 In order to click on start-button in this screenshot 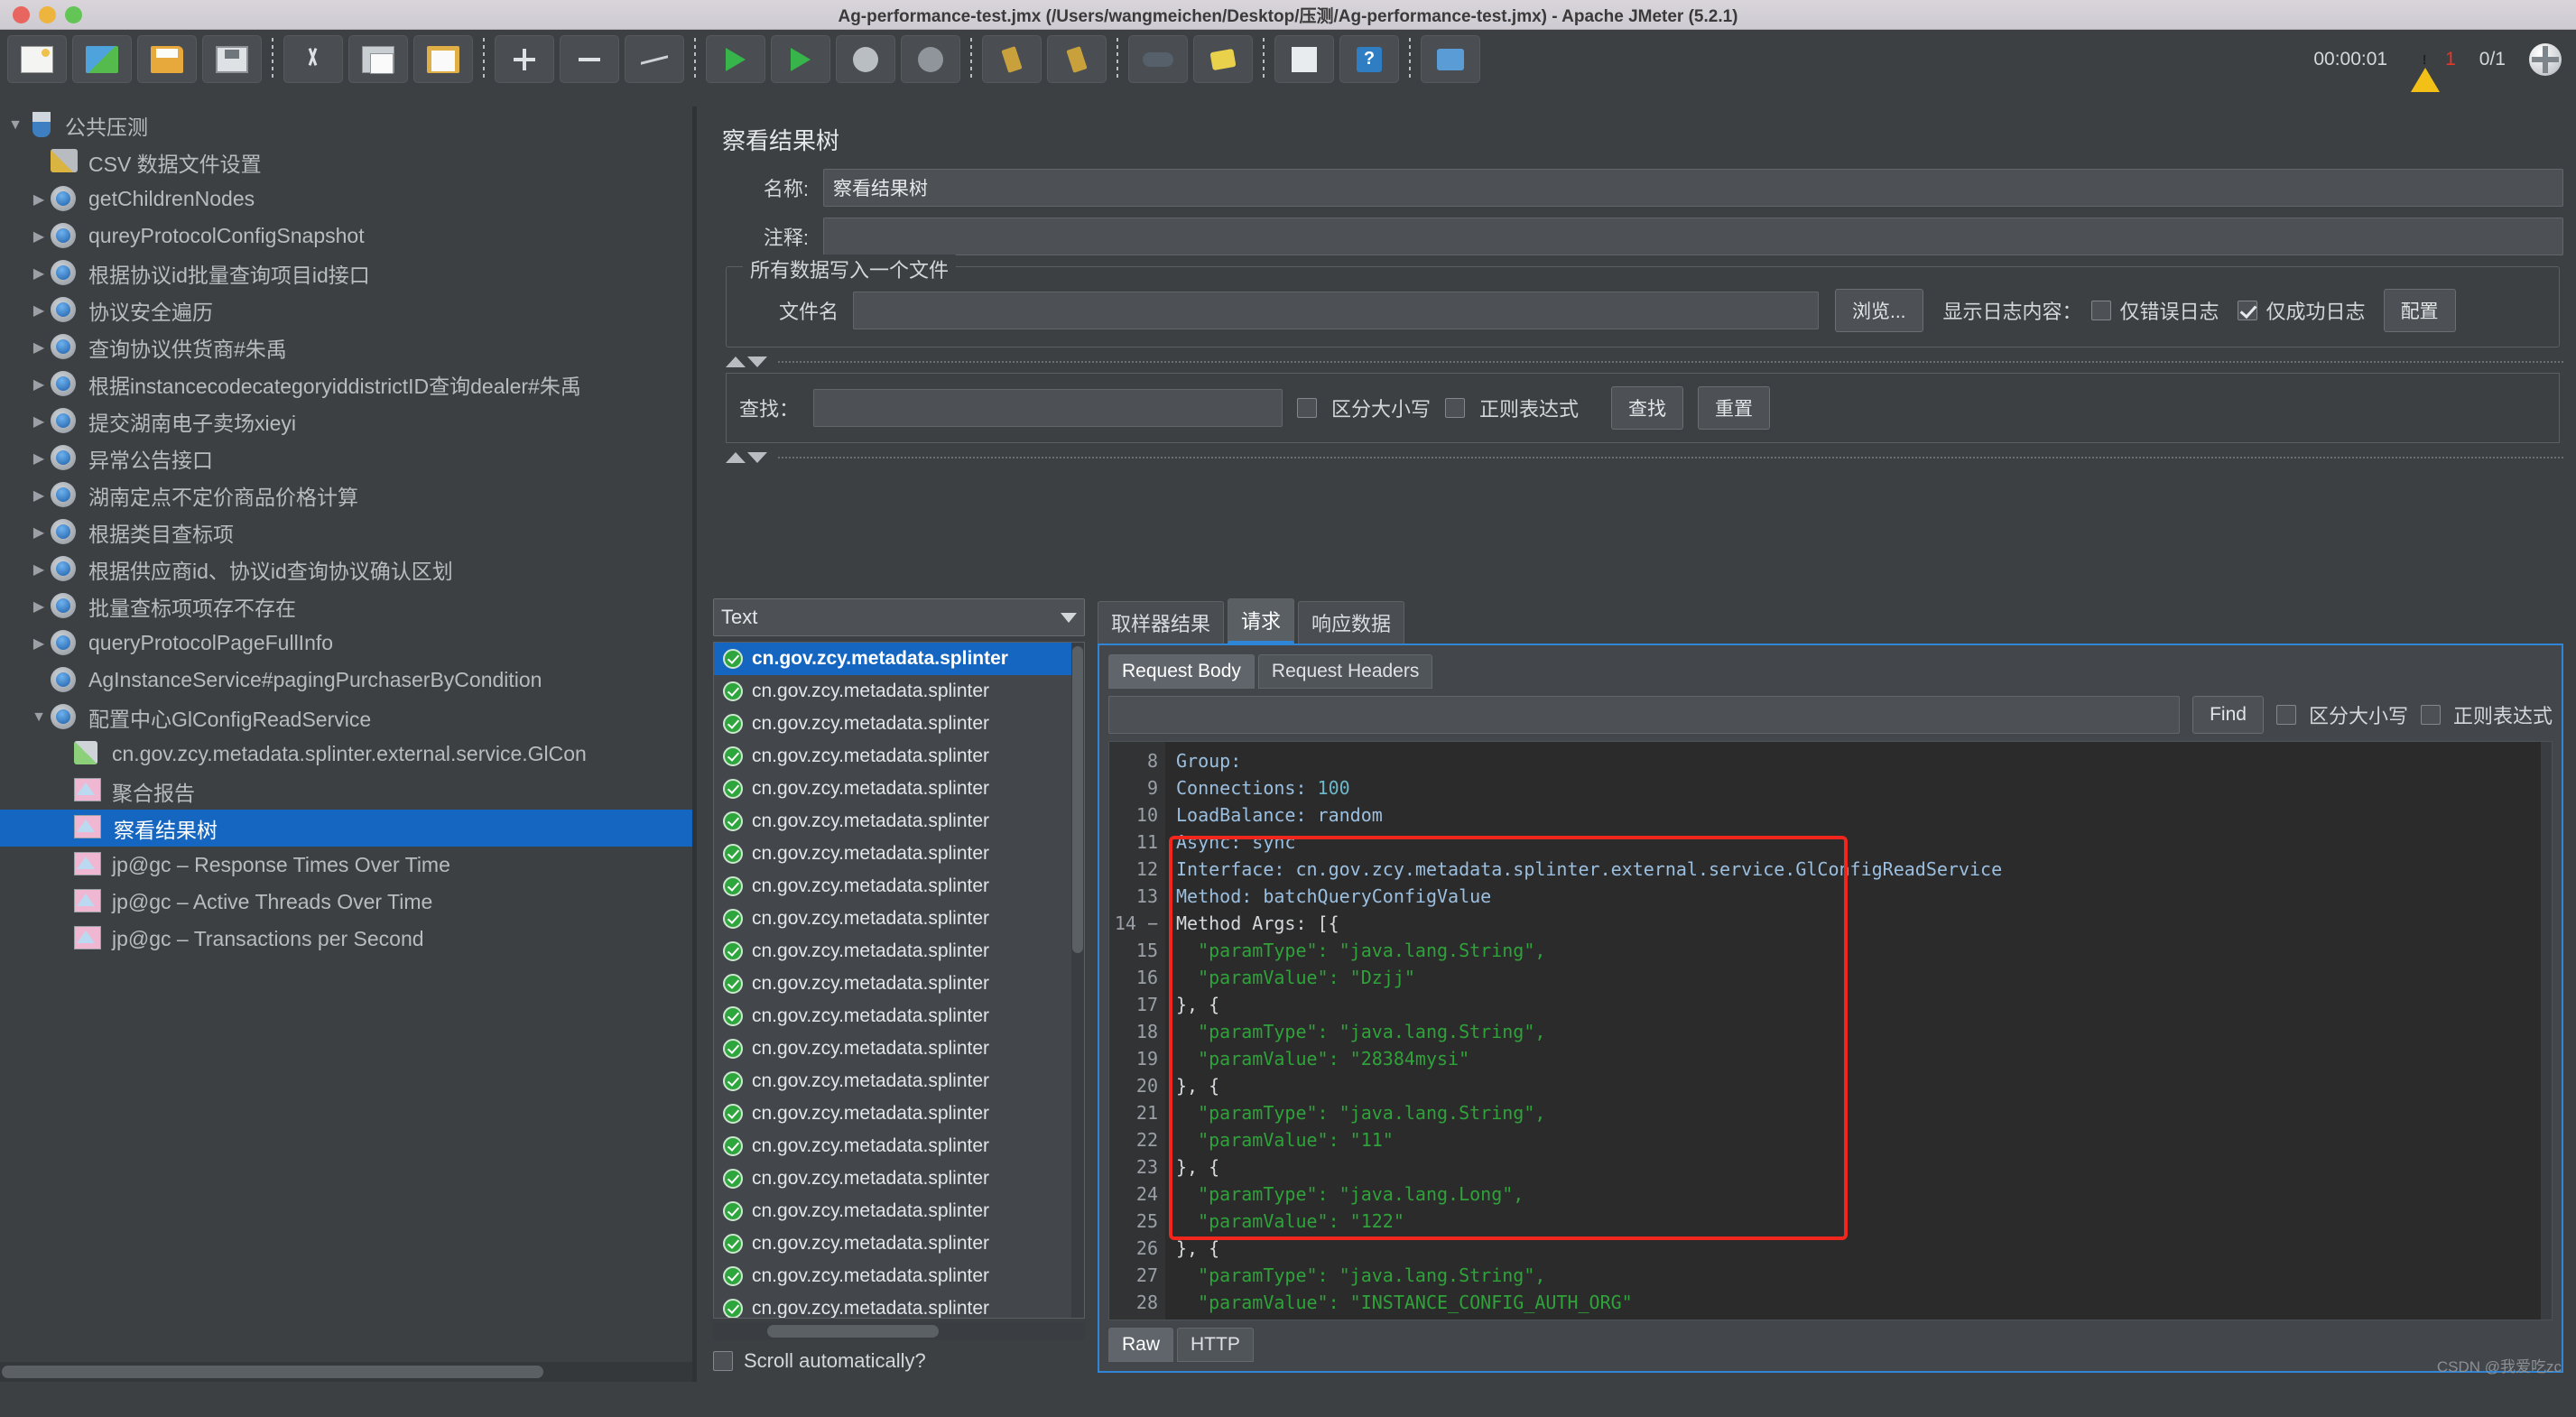, I will do `click(735, 59)`.